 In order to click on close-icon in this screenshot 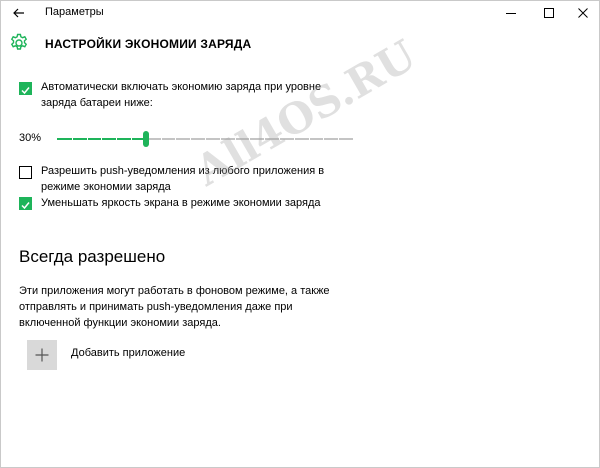, I will do `click(583, 13)`.